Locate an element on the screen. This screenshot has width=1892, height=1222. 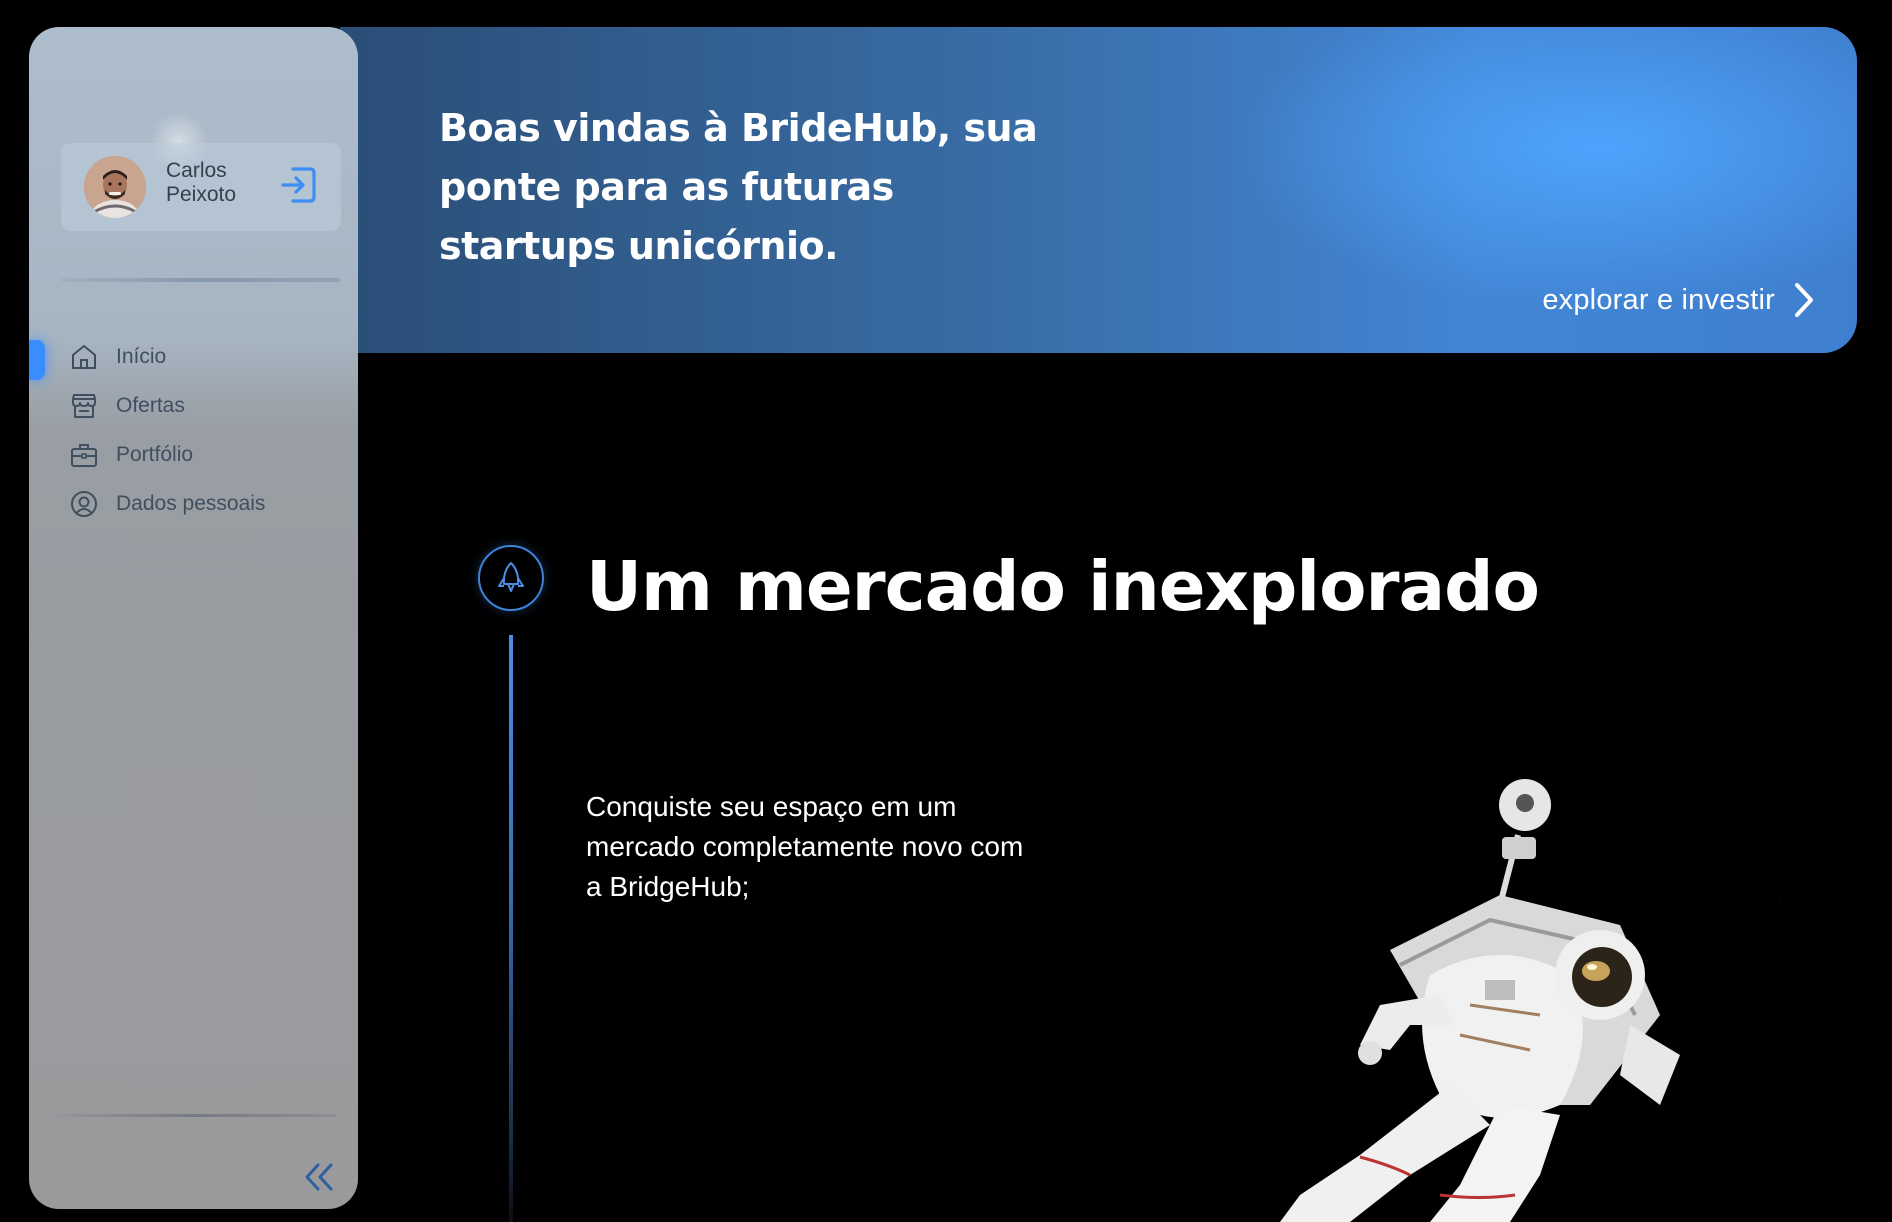
avatar-portrait-icon is located at coordinates (115, 187).